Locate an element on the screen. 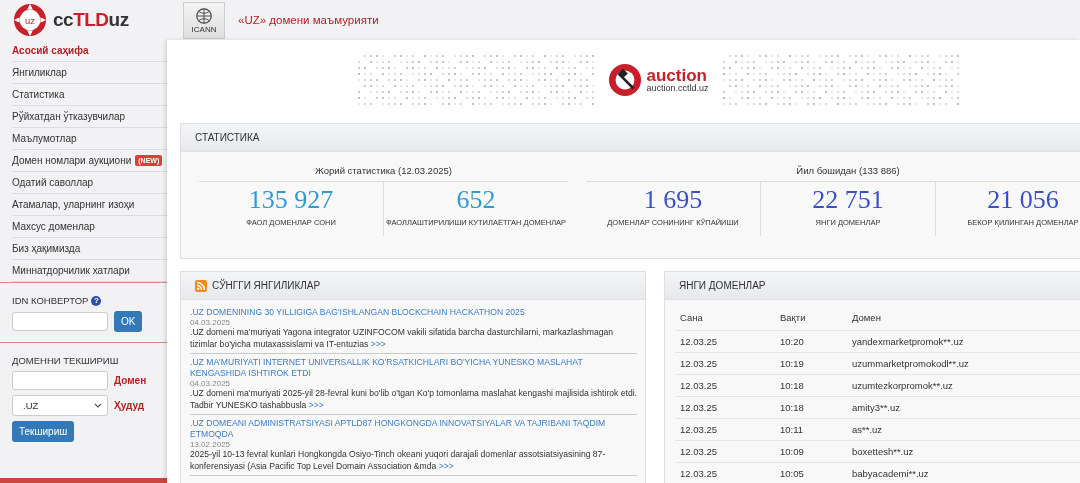 Image resolution: width=1080 pixels, height=483 pixels. nav-link: Одатий саволлар is located at coordinates (53, 182).